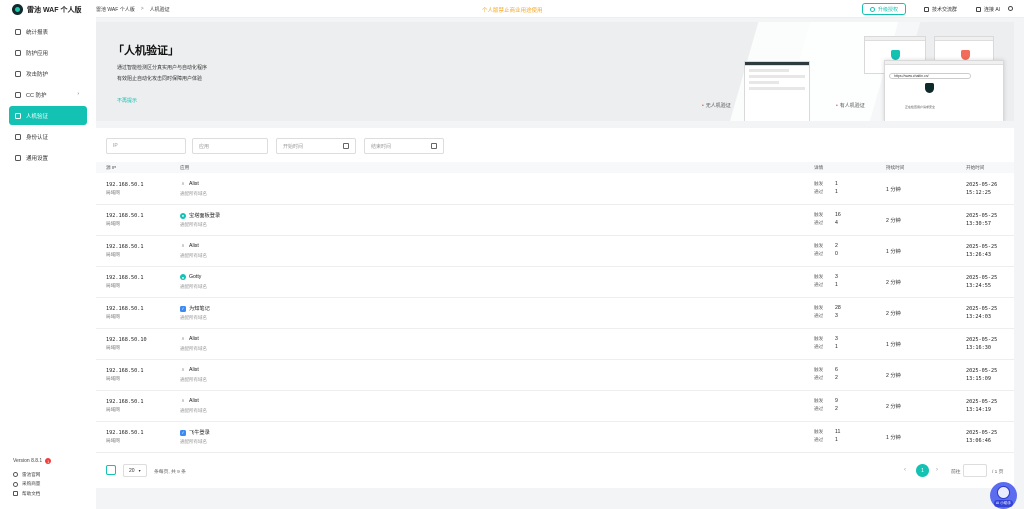  What do you see at coordinates (982, 282) in the screenshot?
I see `start-time: 2025-05-25 13:24:55` at bounding box center [982, 282].